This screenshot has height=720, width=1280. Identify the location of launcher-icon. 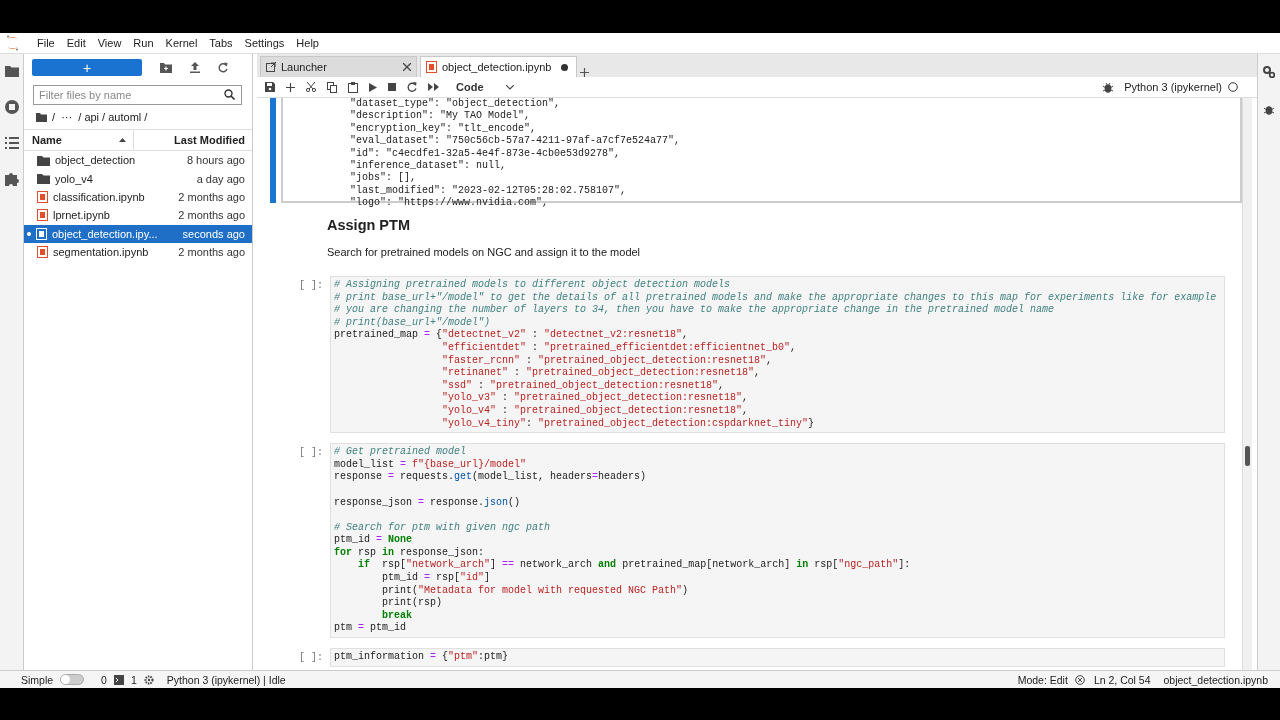
(271, 67).